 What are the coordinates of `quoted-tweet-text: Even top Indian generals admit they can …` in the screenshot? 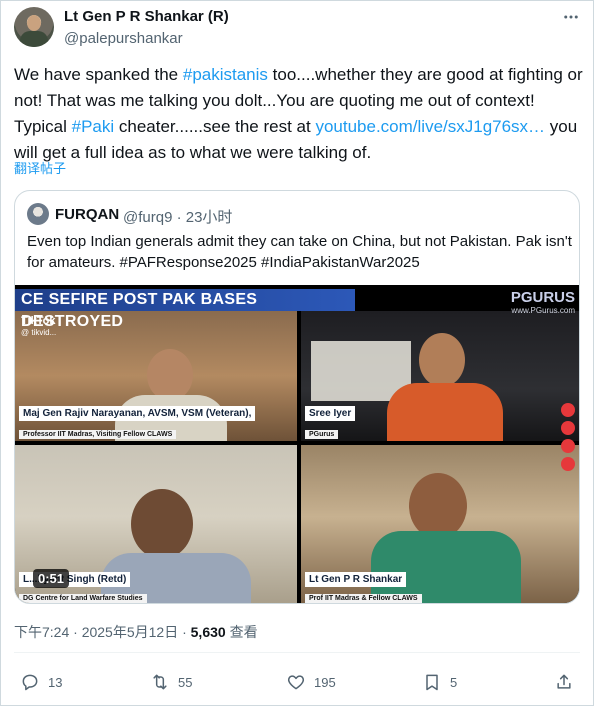 It's located at (299, 252).